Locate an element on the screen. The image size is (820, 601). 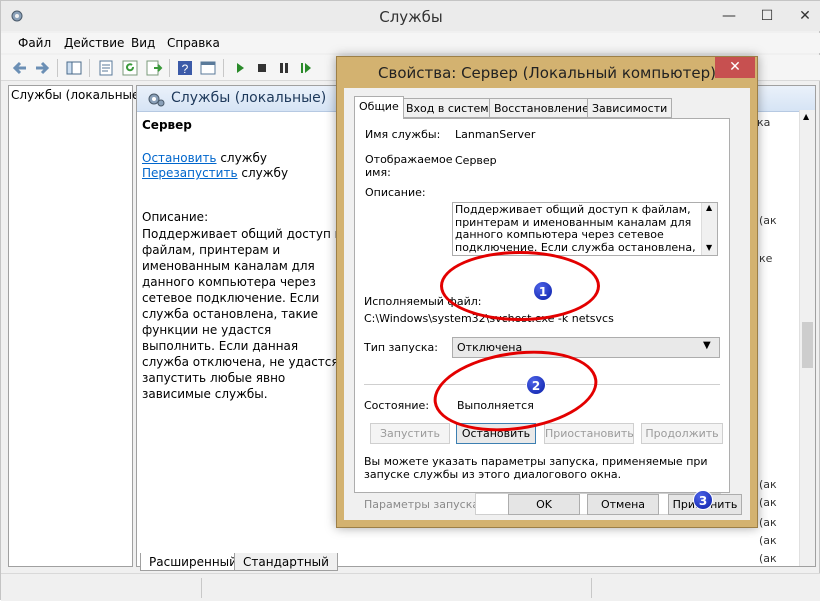
scroll-down-icon: ▼ is located at coordinates (709, 247).